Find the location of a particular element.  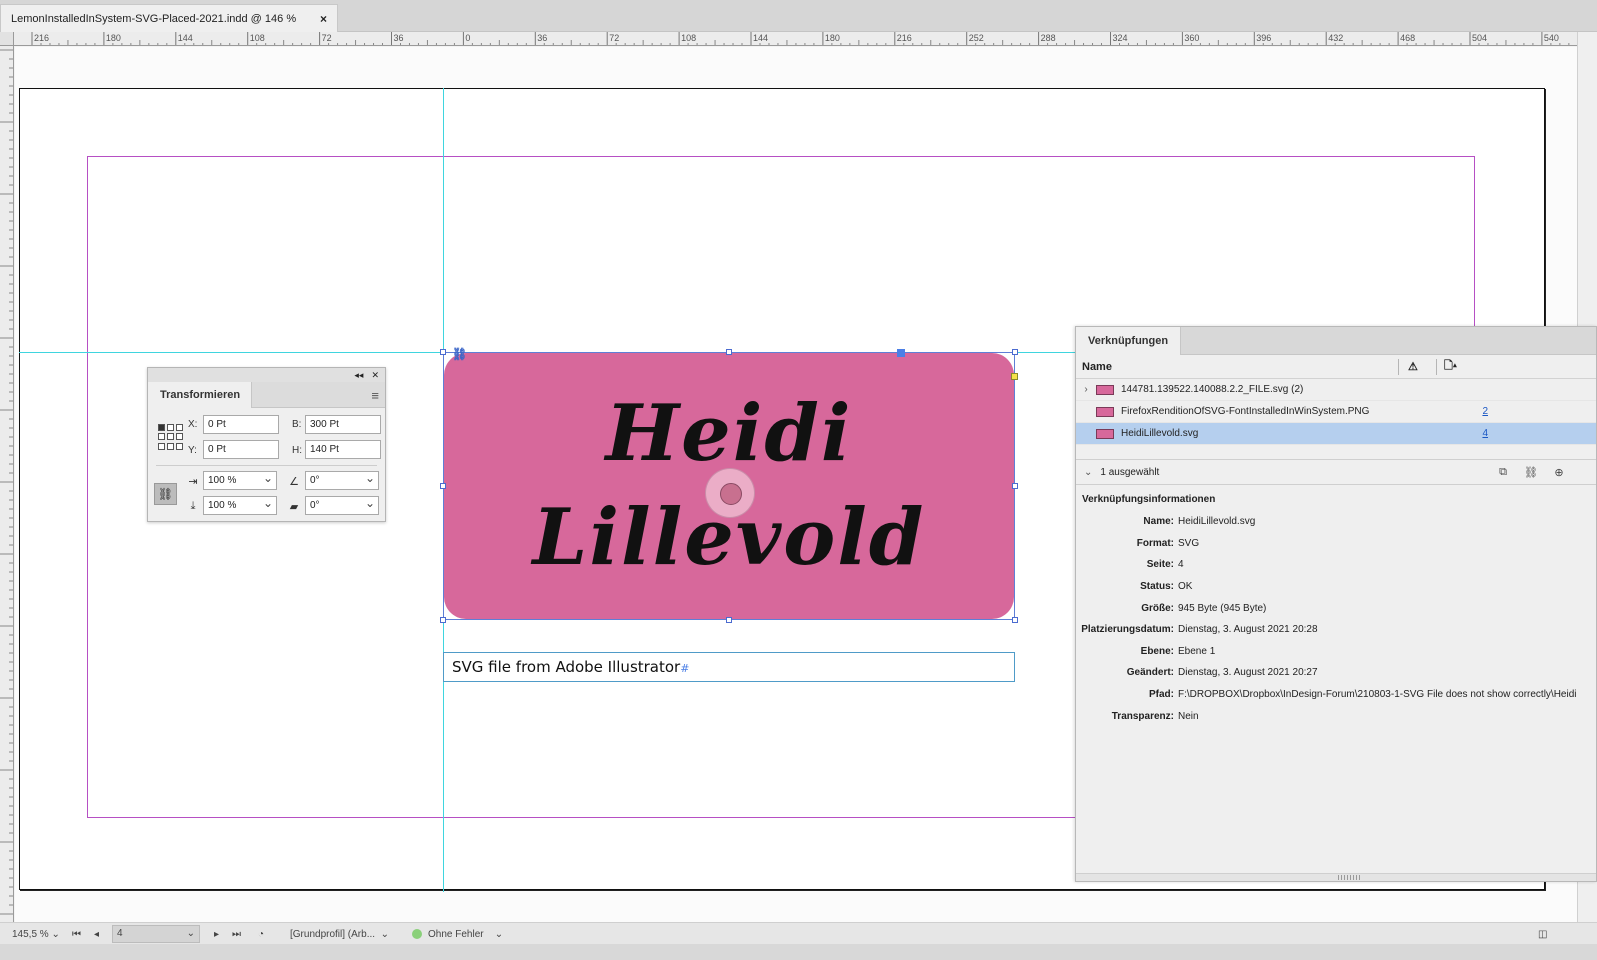

page-column-icon: 🗋▴ is located at coordinates (1450, 366).